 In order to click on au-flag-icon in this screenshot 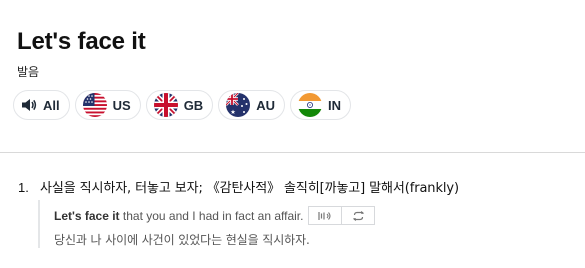, I will do `click(238, 105)`.